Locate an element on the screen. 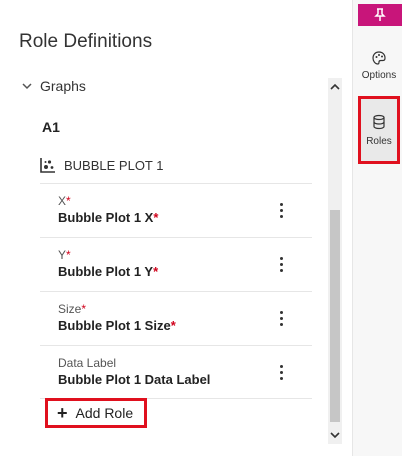 Image resolution: width=402 pixels, height=456 pixels. graphs-tree-node: Graphs is located at coordinates (53, 86).